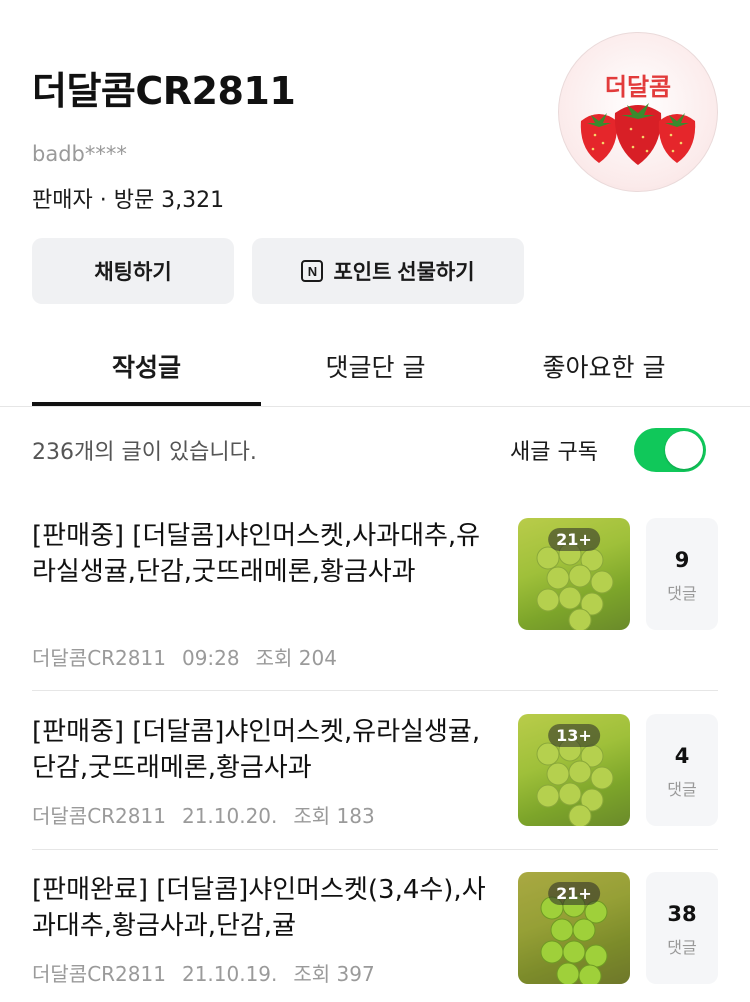 The height and width of the screenshot is (1002, 750). What do you see at coordinates (682, 574) in the screenshot?
I see `comment-count-box: 9 댓글` at bounding box center [682, 574].